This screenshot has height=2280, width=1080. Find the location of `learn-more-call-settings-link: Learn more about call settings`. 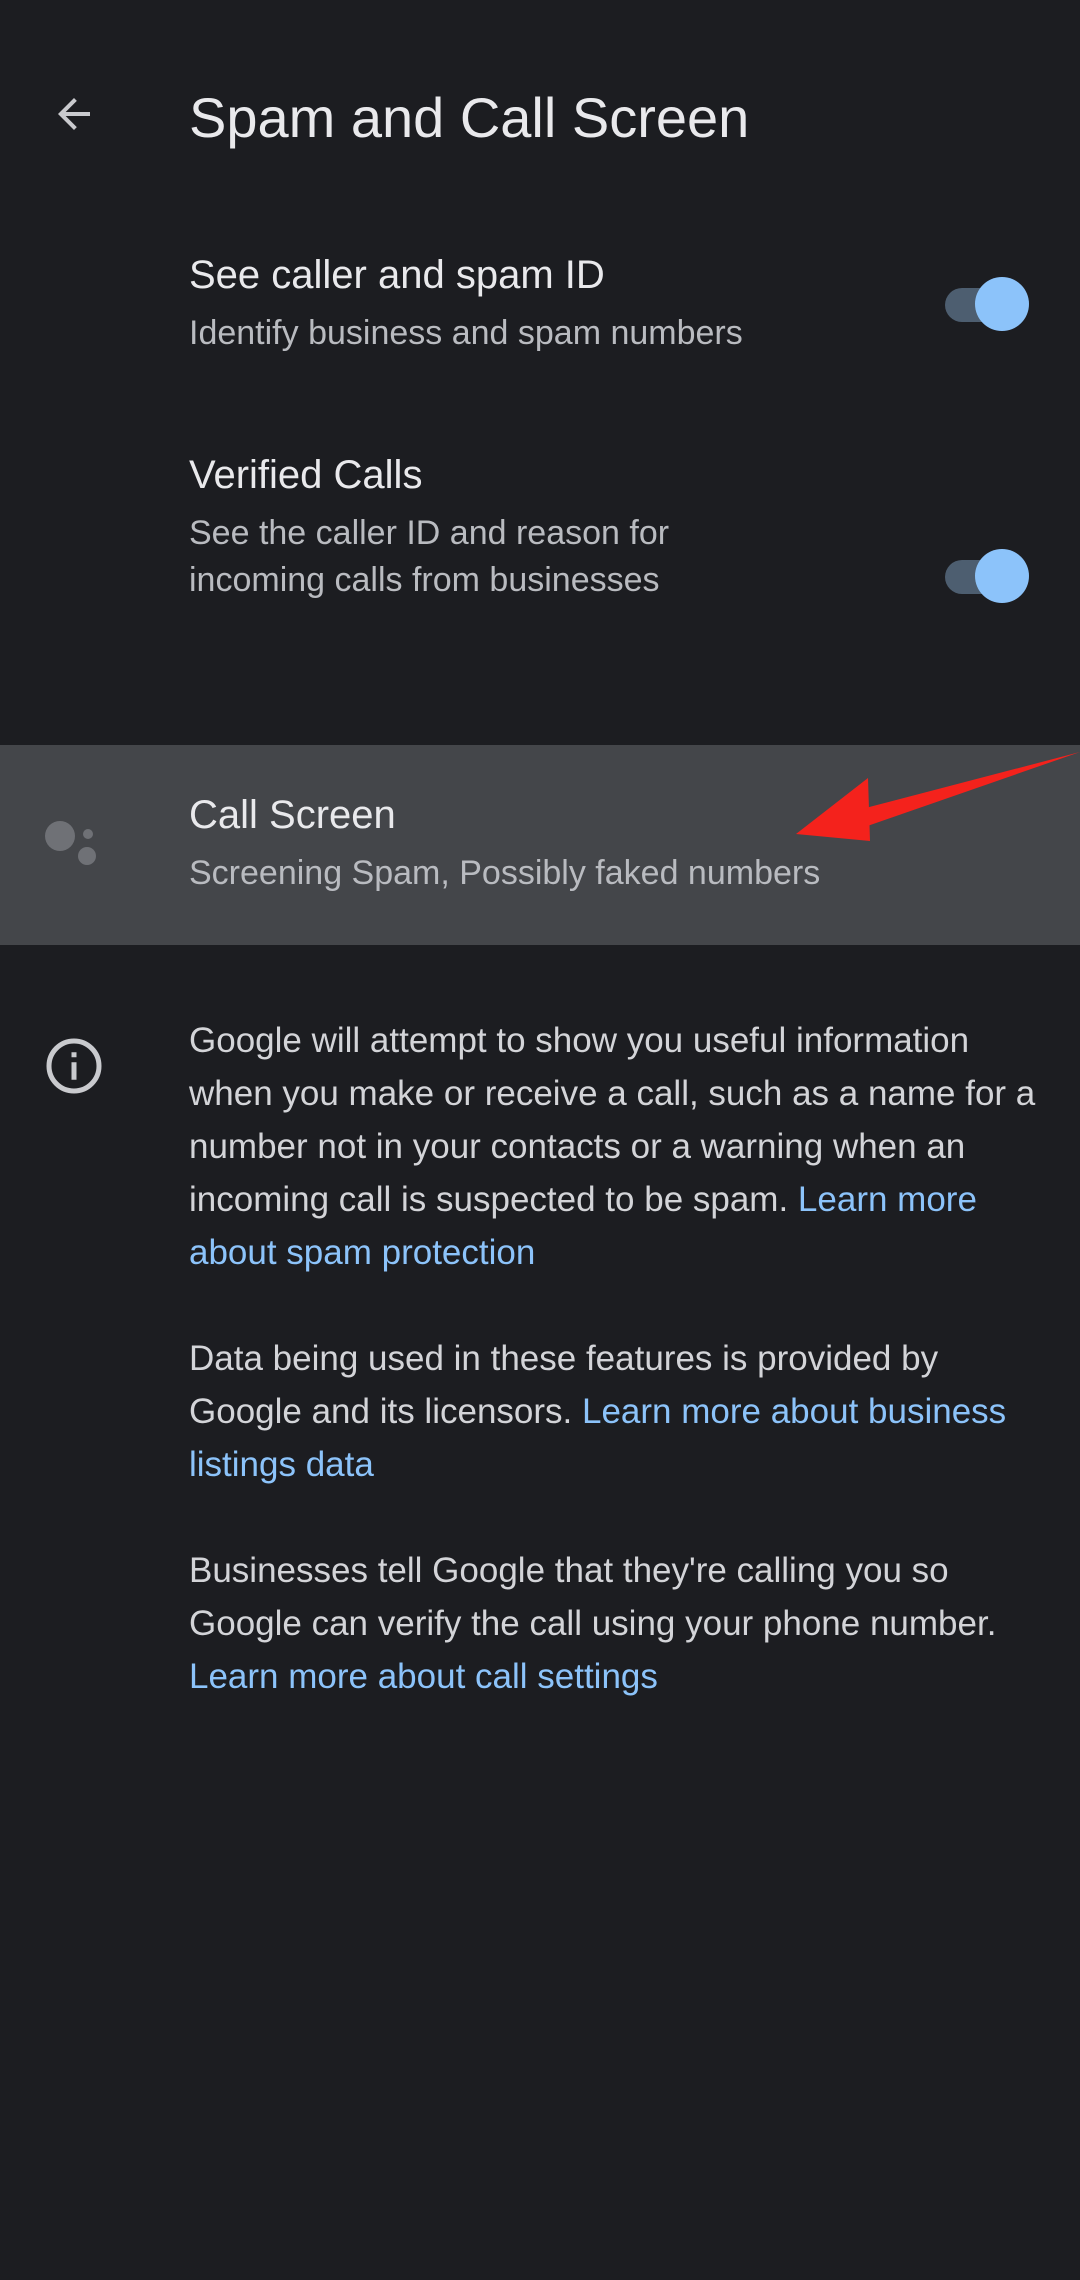

learn-more-call-settings-link: Learn more about call settings is located at coordinates (423, 1676).